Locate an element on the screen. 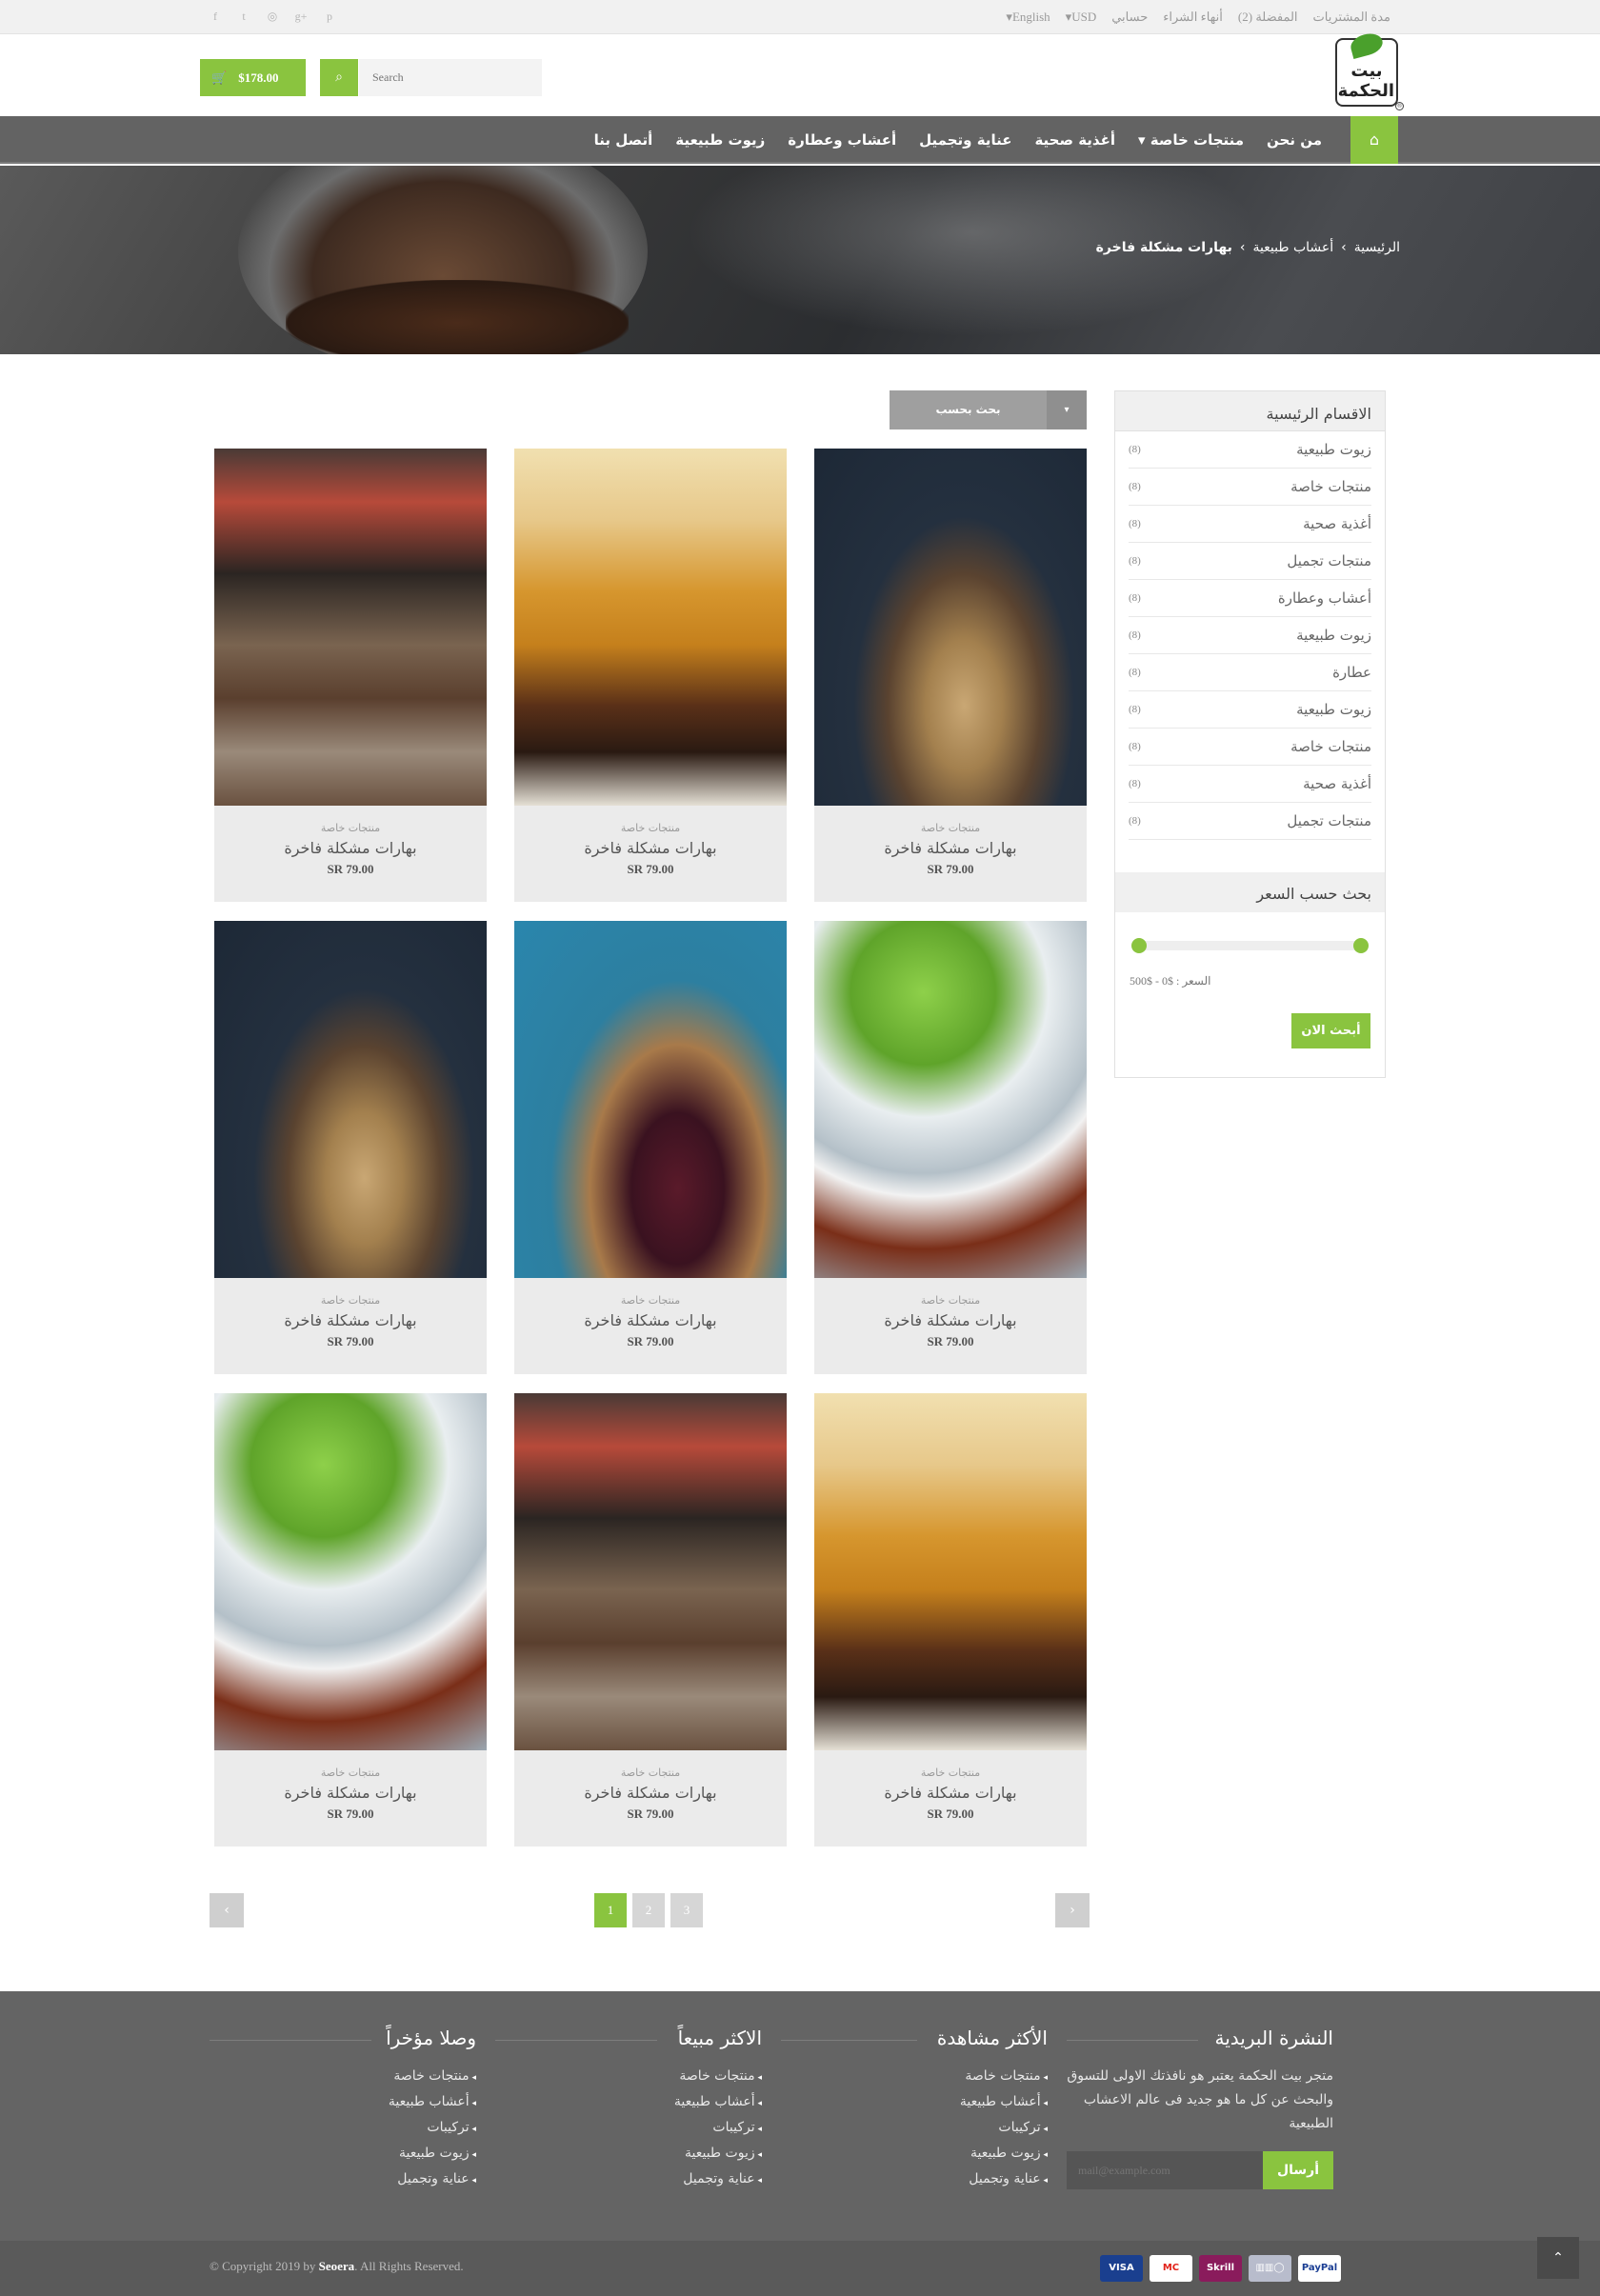  google-plus-icon: g+ is located at coordinates (301, 17).